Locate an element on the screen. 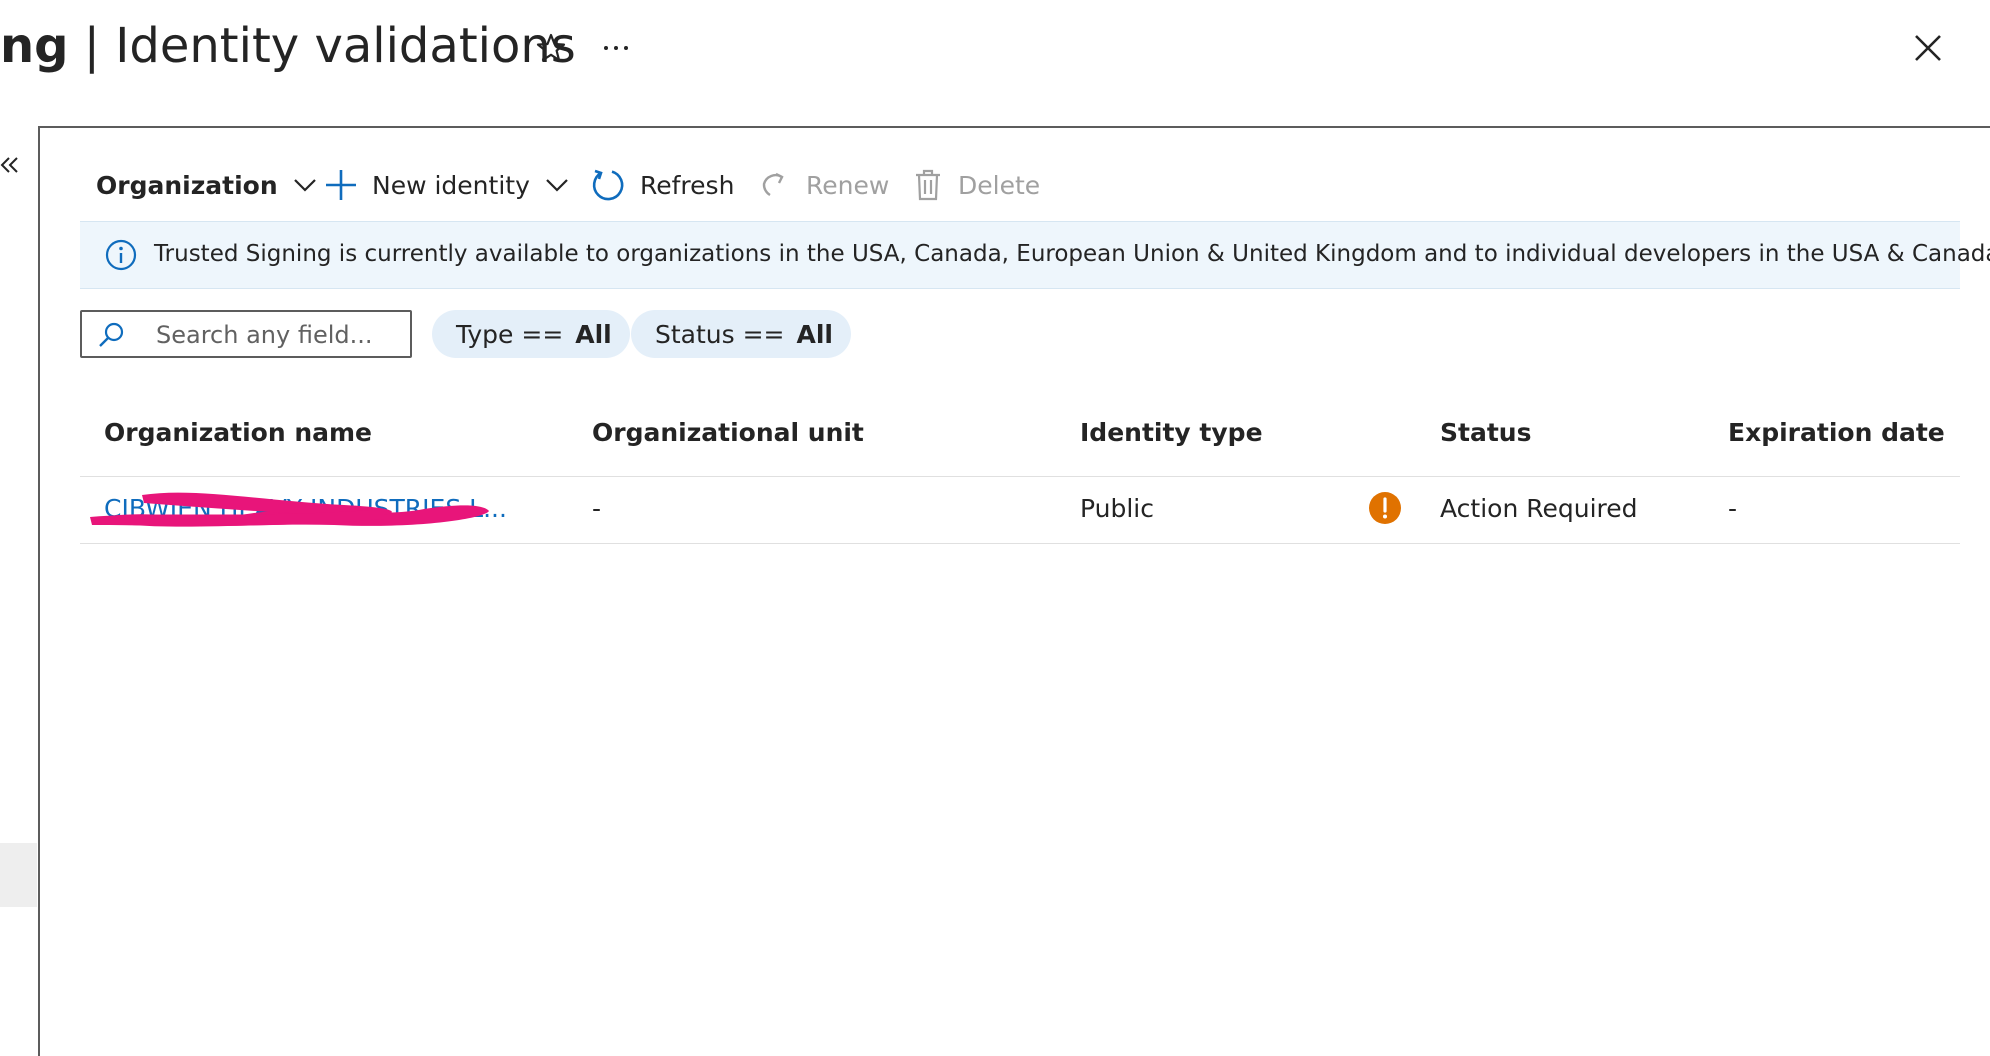 The width and height of the screenshot is (1990, 1056). page-title: ng | Identity validations is located at coordinates (288, 46).